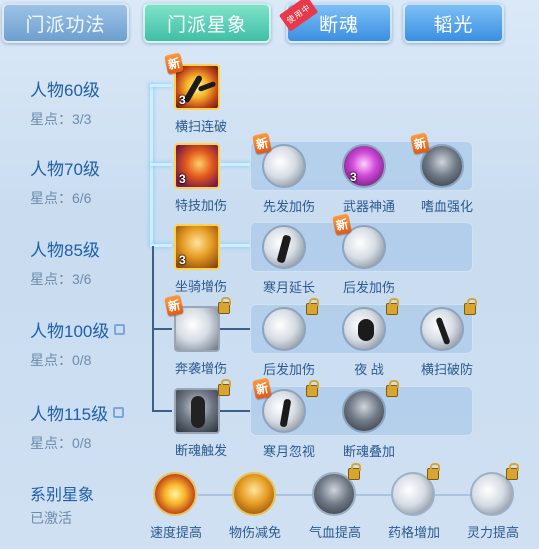 Image resolution: width=539 pixels, height=549 pixels. What do you see at coordinates (65, 181) in the screenshot?
I see `level-70: 人物70级 星点：6/6` at bounding box center [65, 181].